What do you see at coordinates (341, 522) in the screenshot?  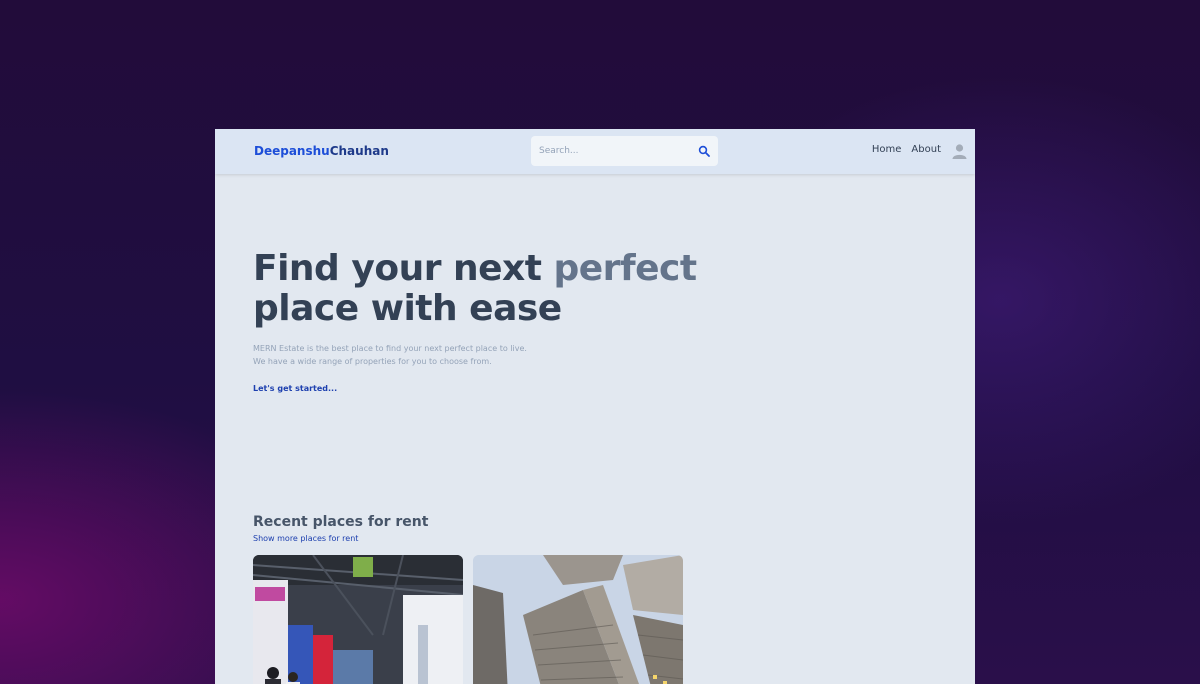 I see `recent-rent-title: Recent places for rent` at bounding box center [341, 522].